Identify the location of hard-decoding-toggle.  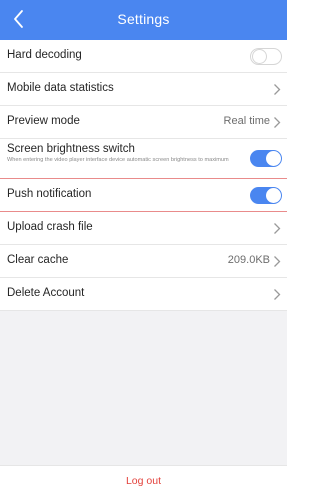
(266, 56).